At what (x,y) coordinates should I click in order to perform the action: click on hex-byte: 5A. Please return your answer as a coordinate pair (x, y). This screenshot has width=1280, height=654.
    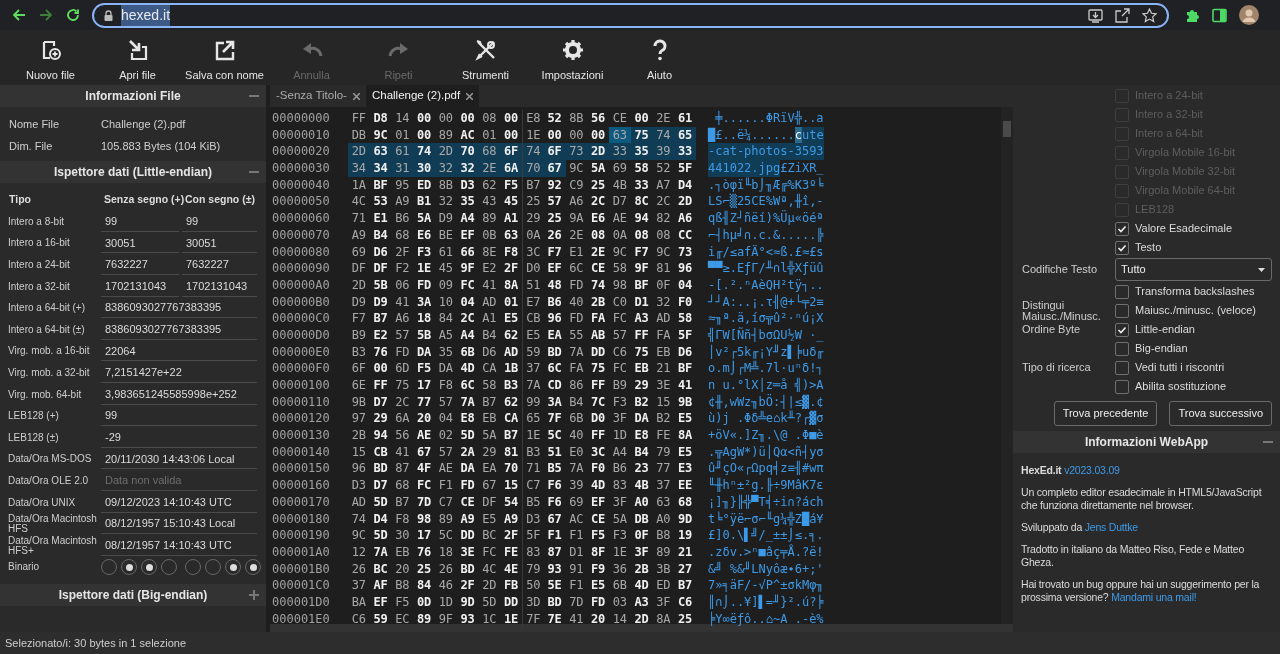
    Looking at the image, I should click on (489, 435).